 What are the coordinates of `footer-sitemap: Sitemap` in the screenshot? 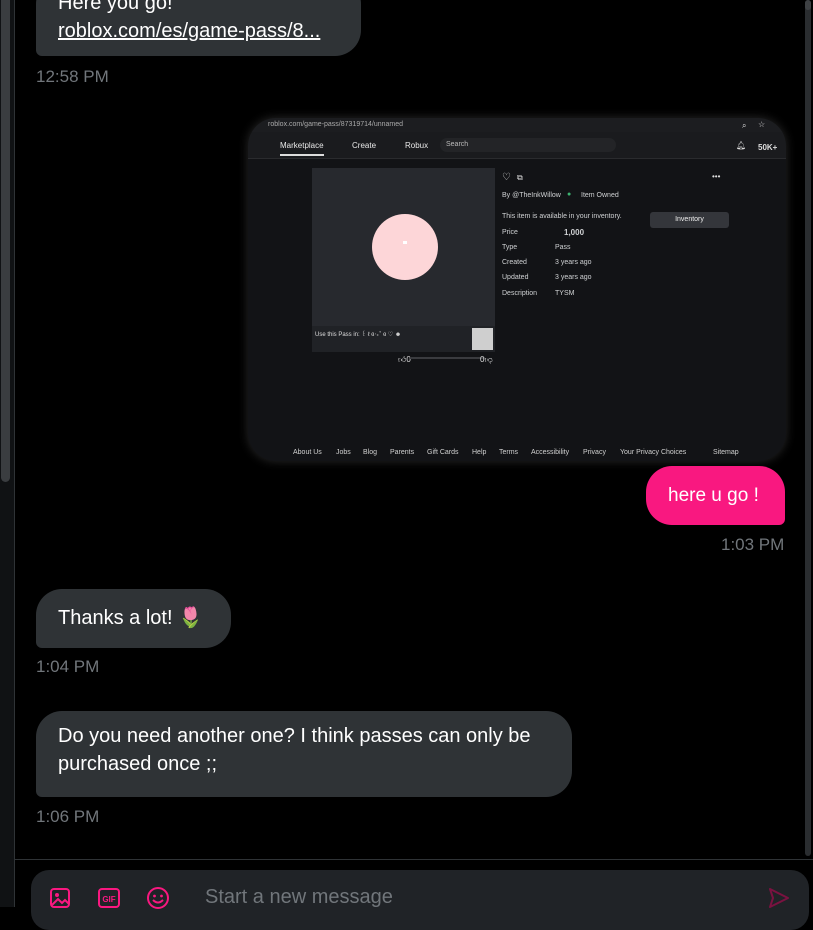 It's located at (726, 452).